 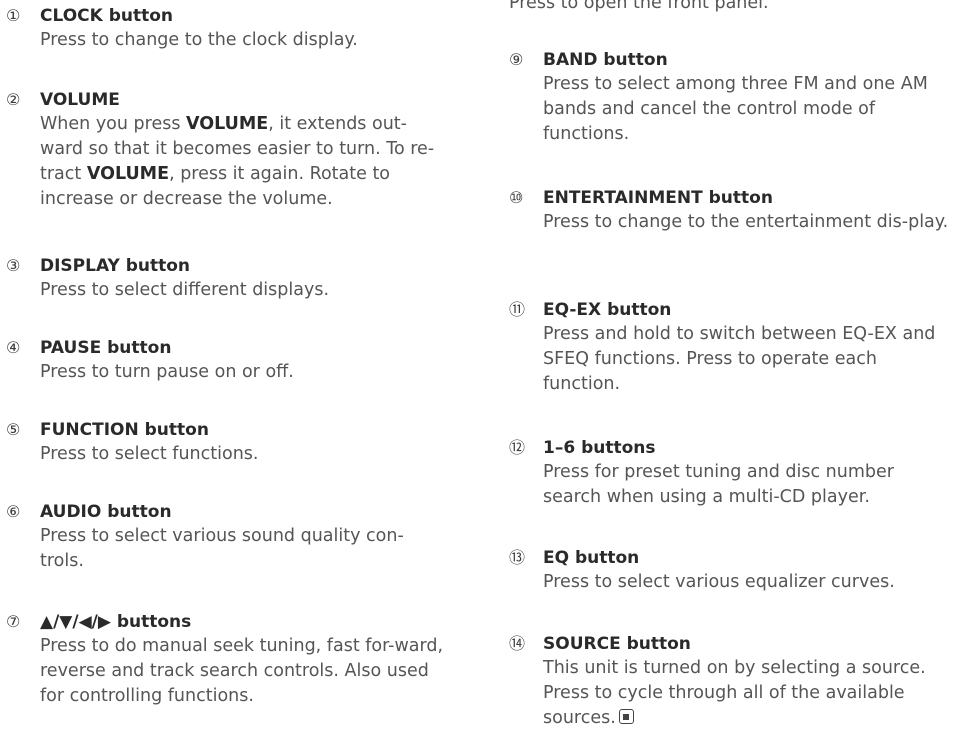 What do you see at coordinates (639, 6) in the screenshot?
I see `front-panel-description: Press to open the front panel.` at bounding box center [639, 6].